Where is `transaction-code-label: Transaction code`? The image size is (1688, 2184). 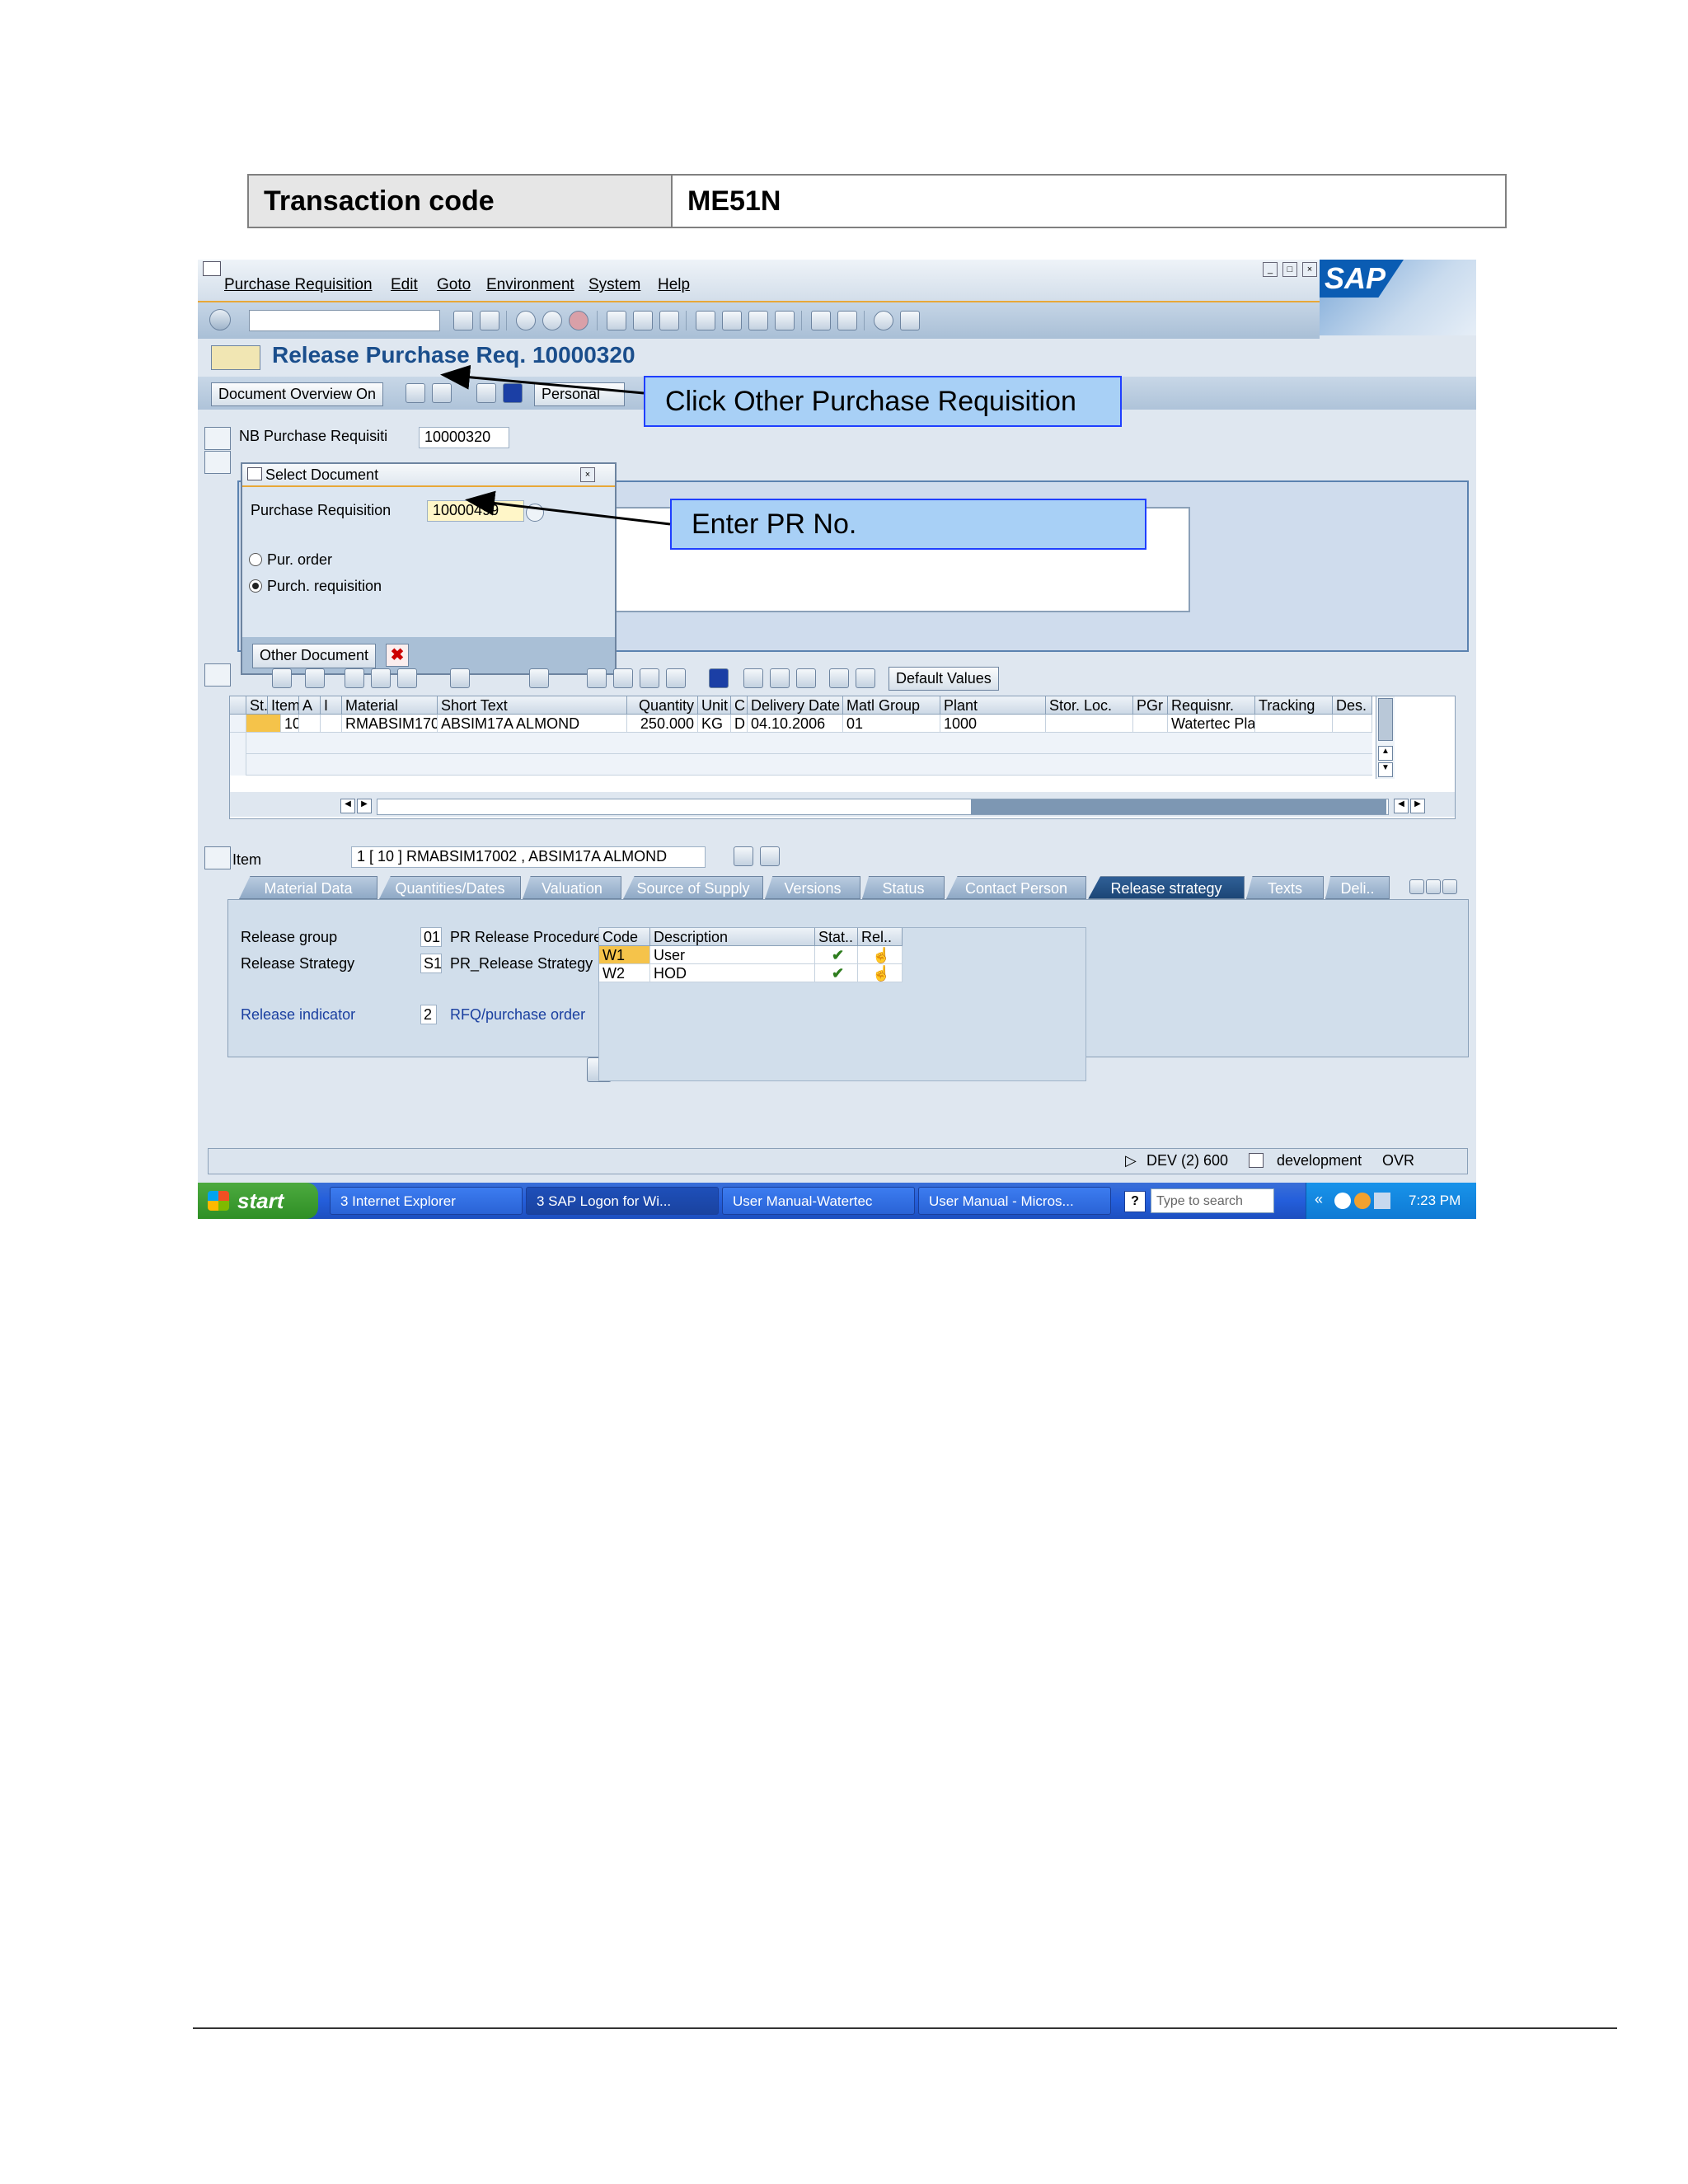 transaction-code-label: Transaction code is located at coordinates (461, 201).